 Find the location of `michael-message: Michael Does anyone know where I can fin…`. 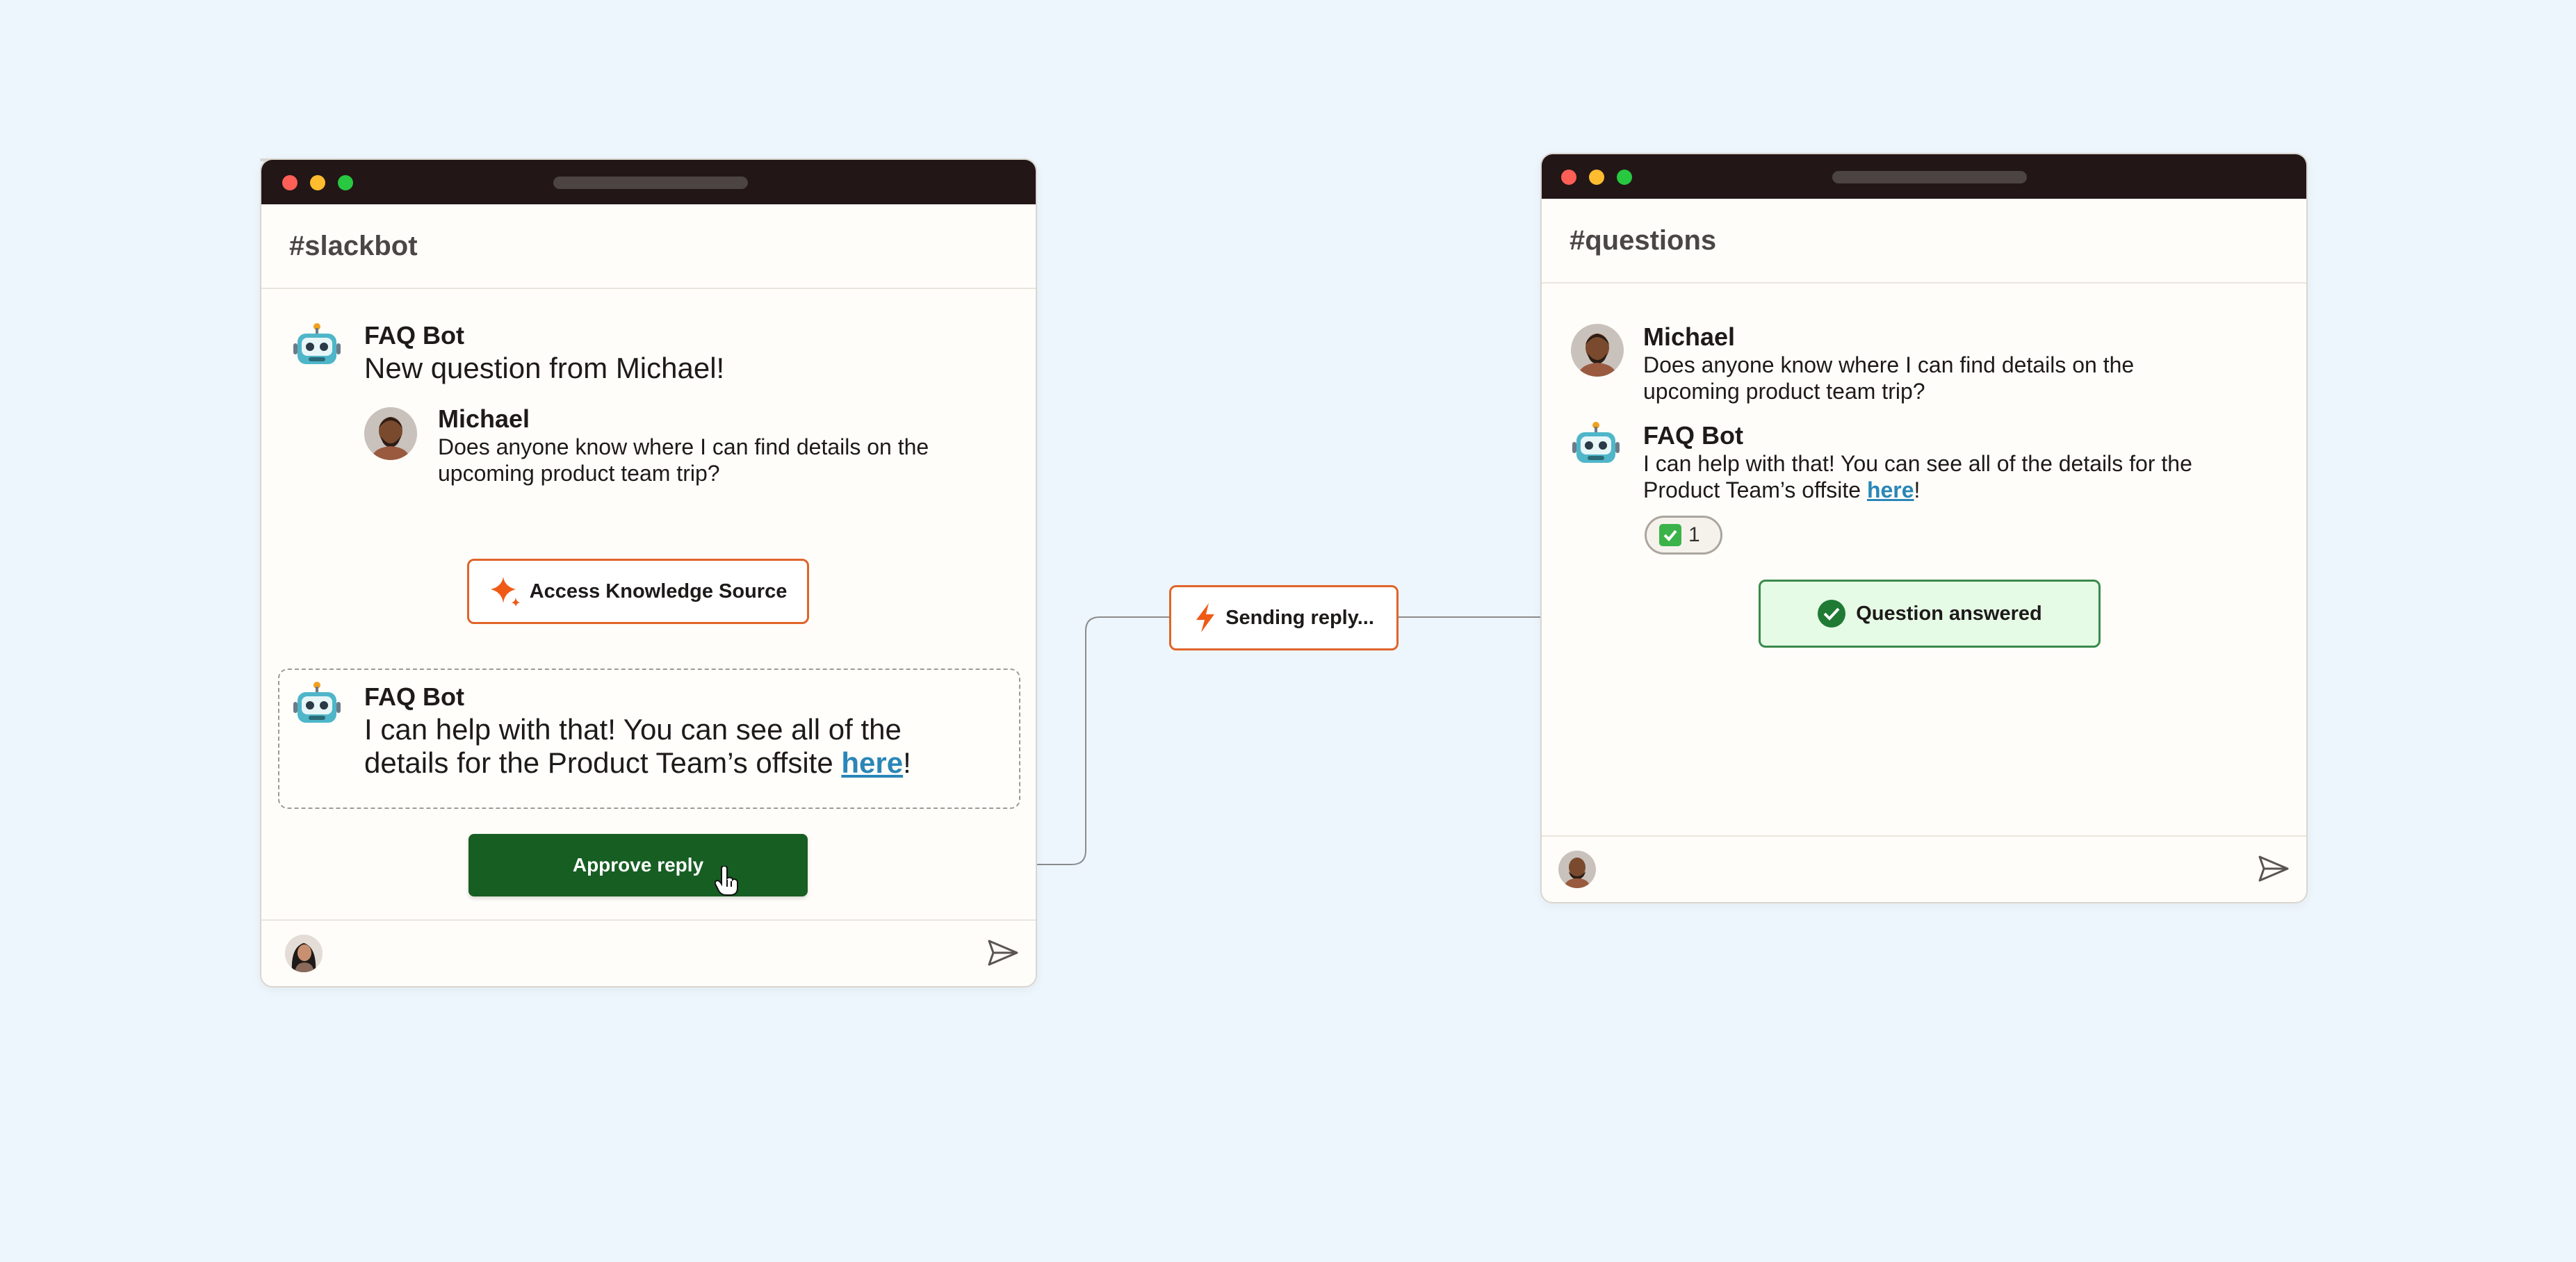

michael-message: Michael Does anyone know where I can fin… is located at coordinates (1888, 363).